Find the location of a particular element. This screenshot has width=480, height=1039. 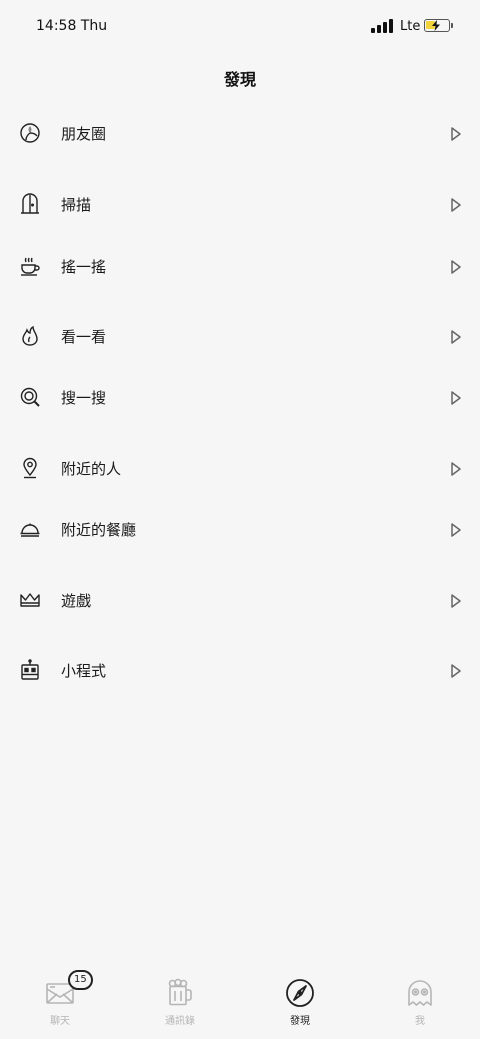

robot-icon is located at coordinates (30, 670).